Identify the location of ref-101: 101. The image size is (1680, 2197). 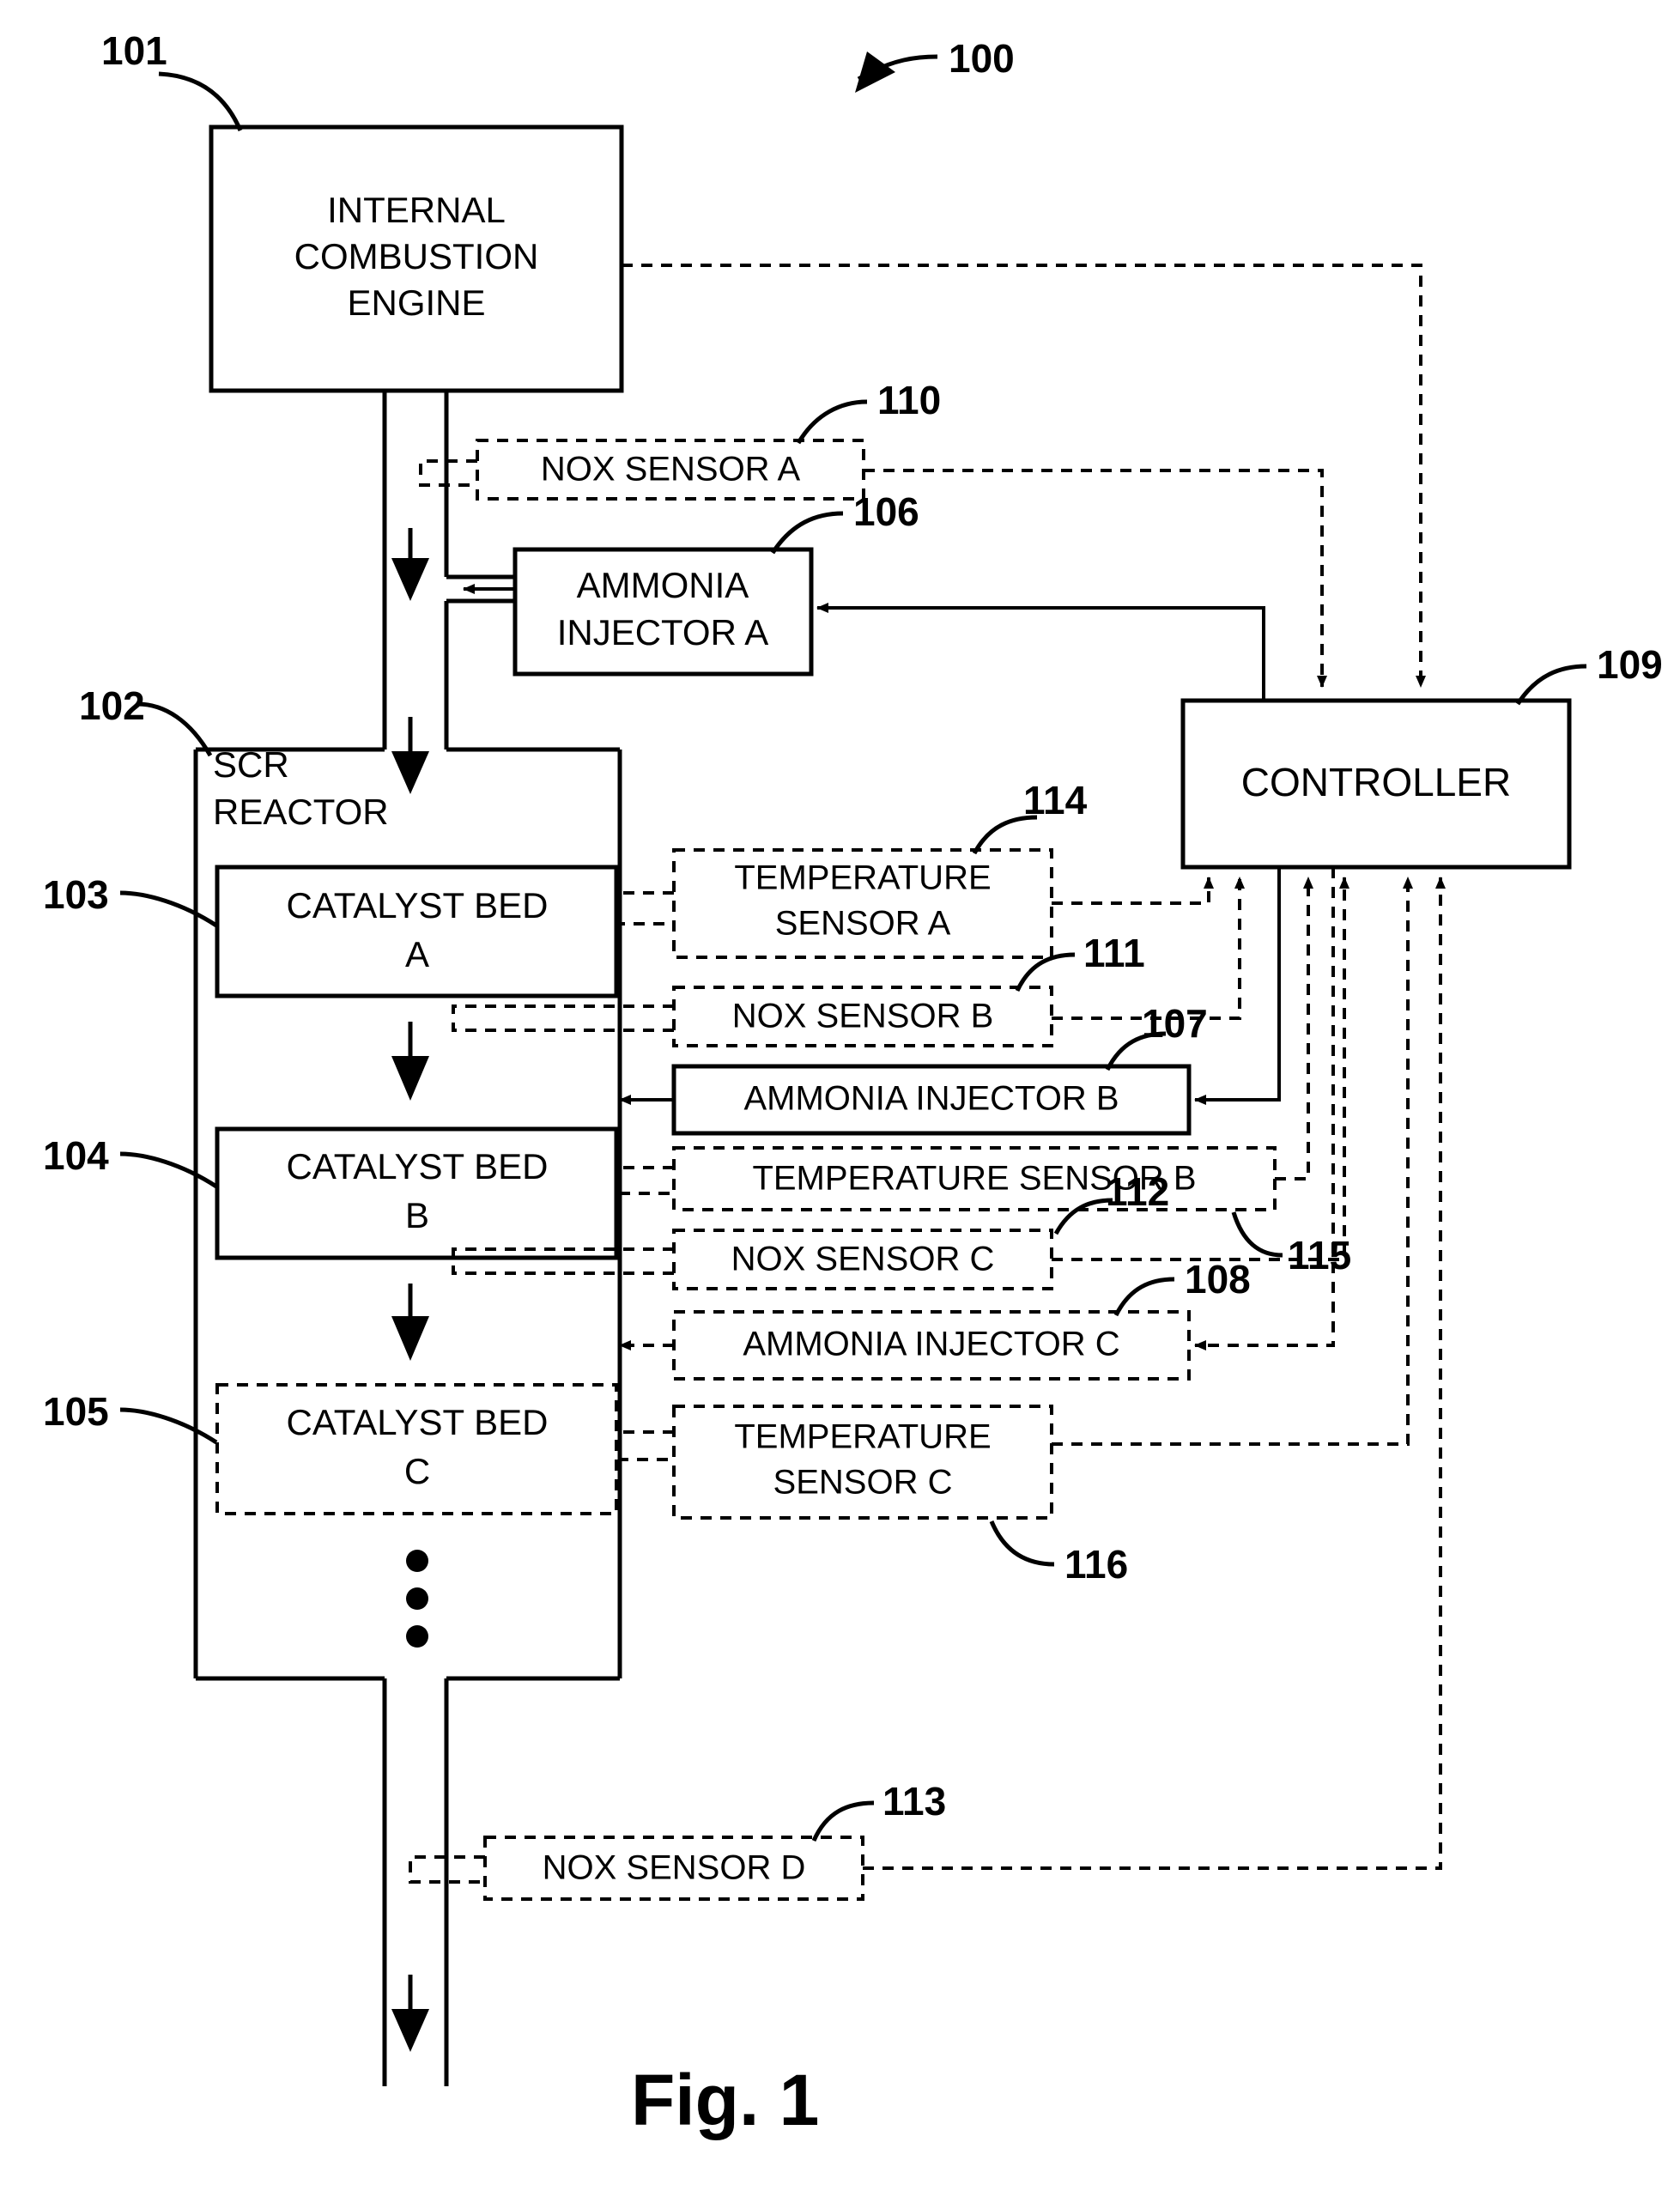
(134, 51).